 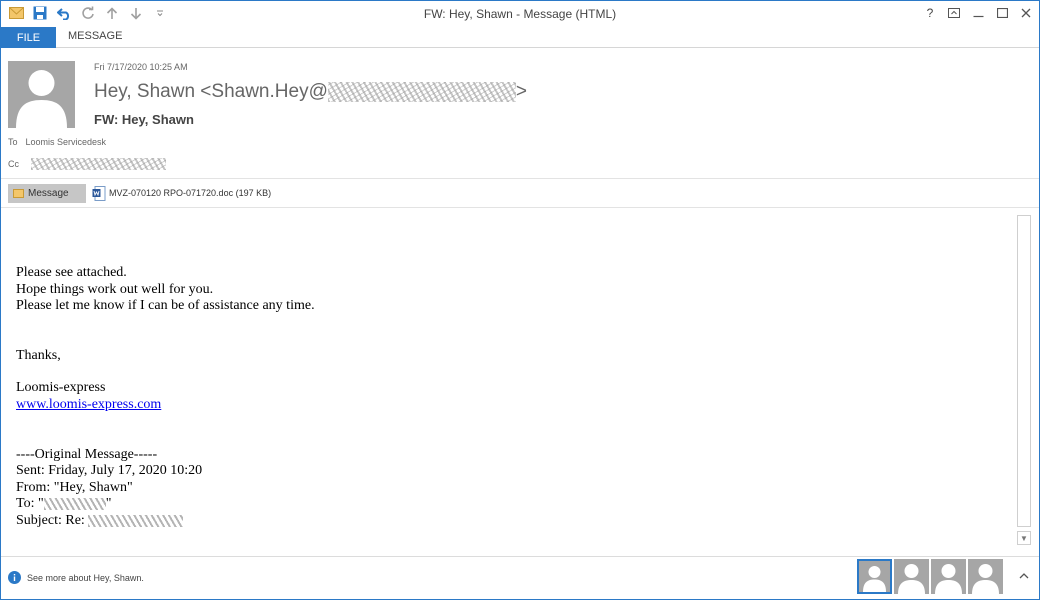 What do you see at coordinates (98, 164) in the screenshot?
I see `redacted-cc-recipient` at bounding box center [98, 164].